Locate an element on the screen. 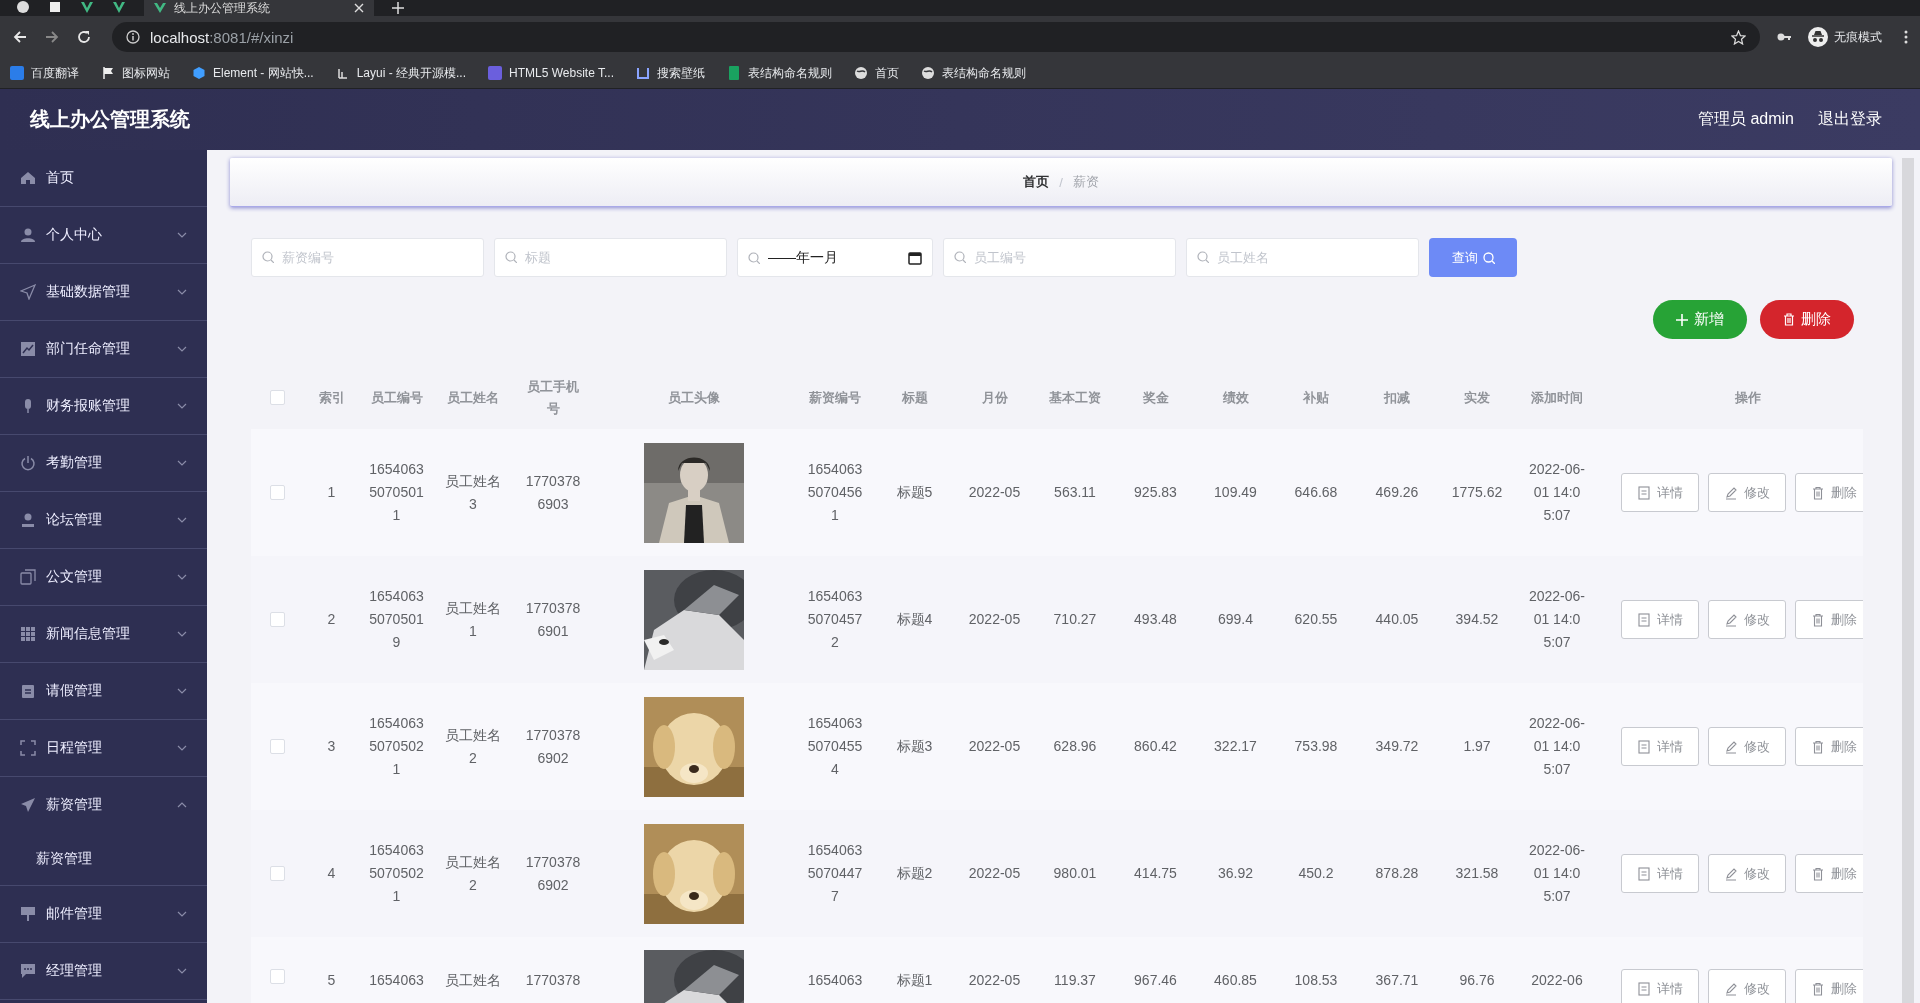 The height and width of the screenshot is (1003, 1920). new-tab-icon is located at coordinates (398, 8).